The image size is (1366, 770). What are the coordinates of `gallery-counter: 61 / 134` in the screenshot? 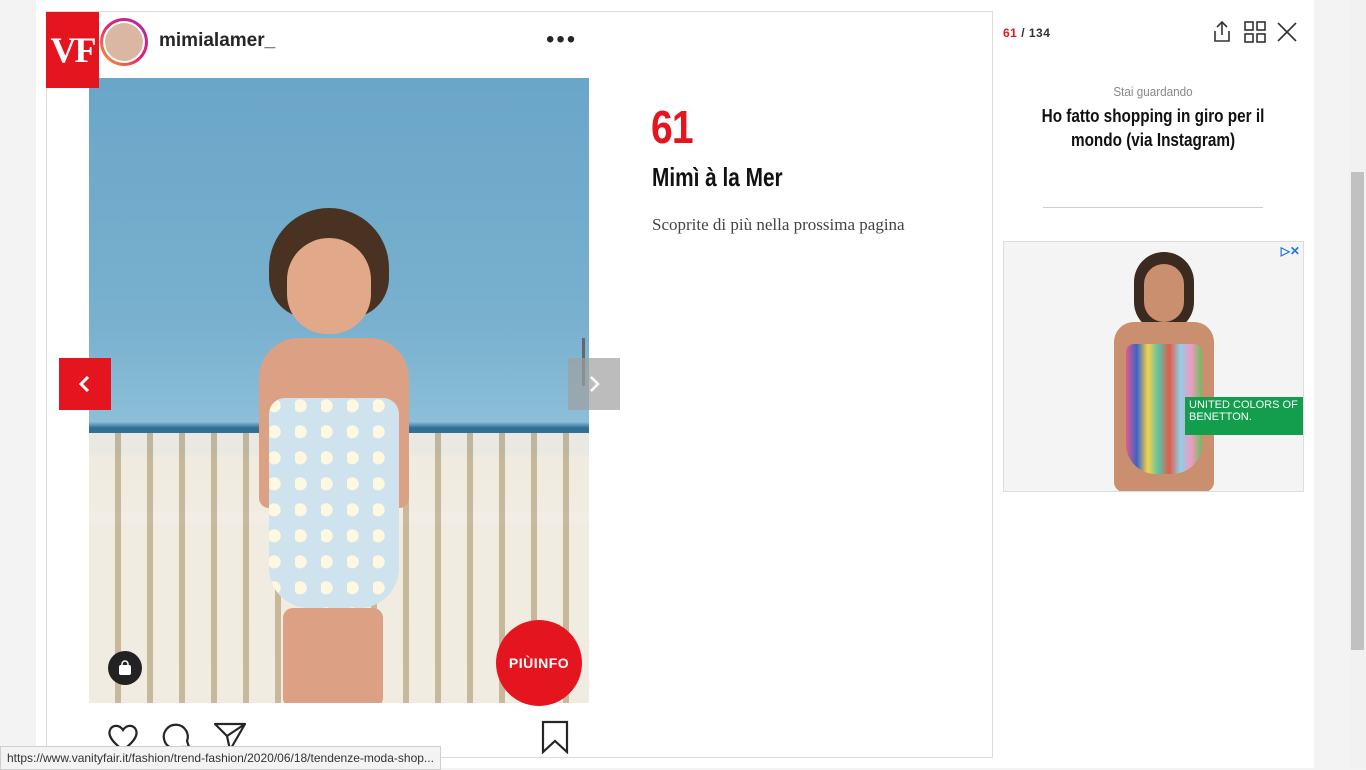 It's located at (1026, 33).